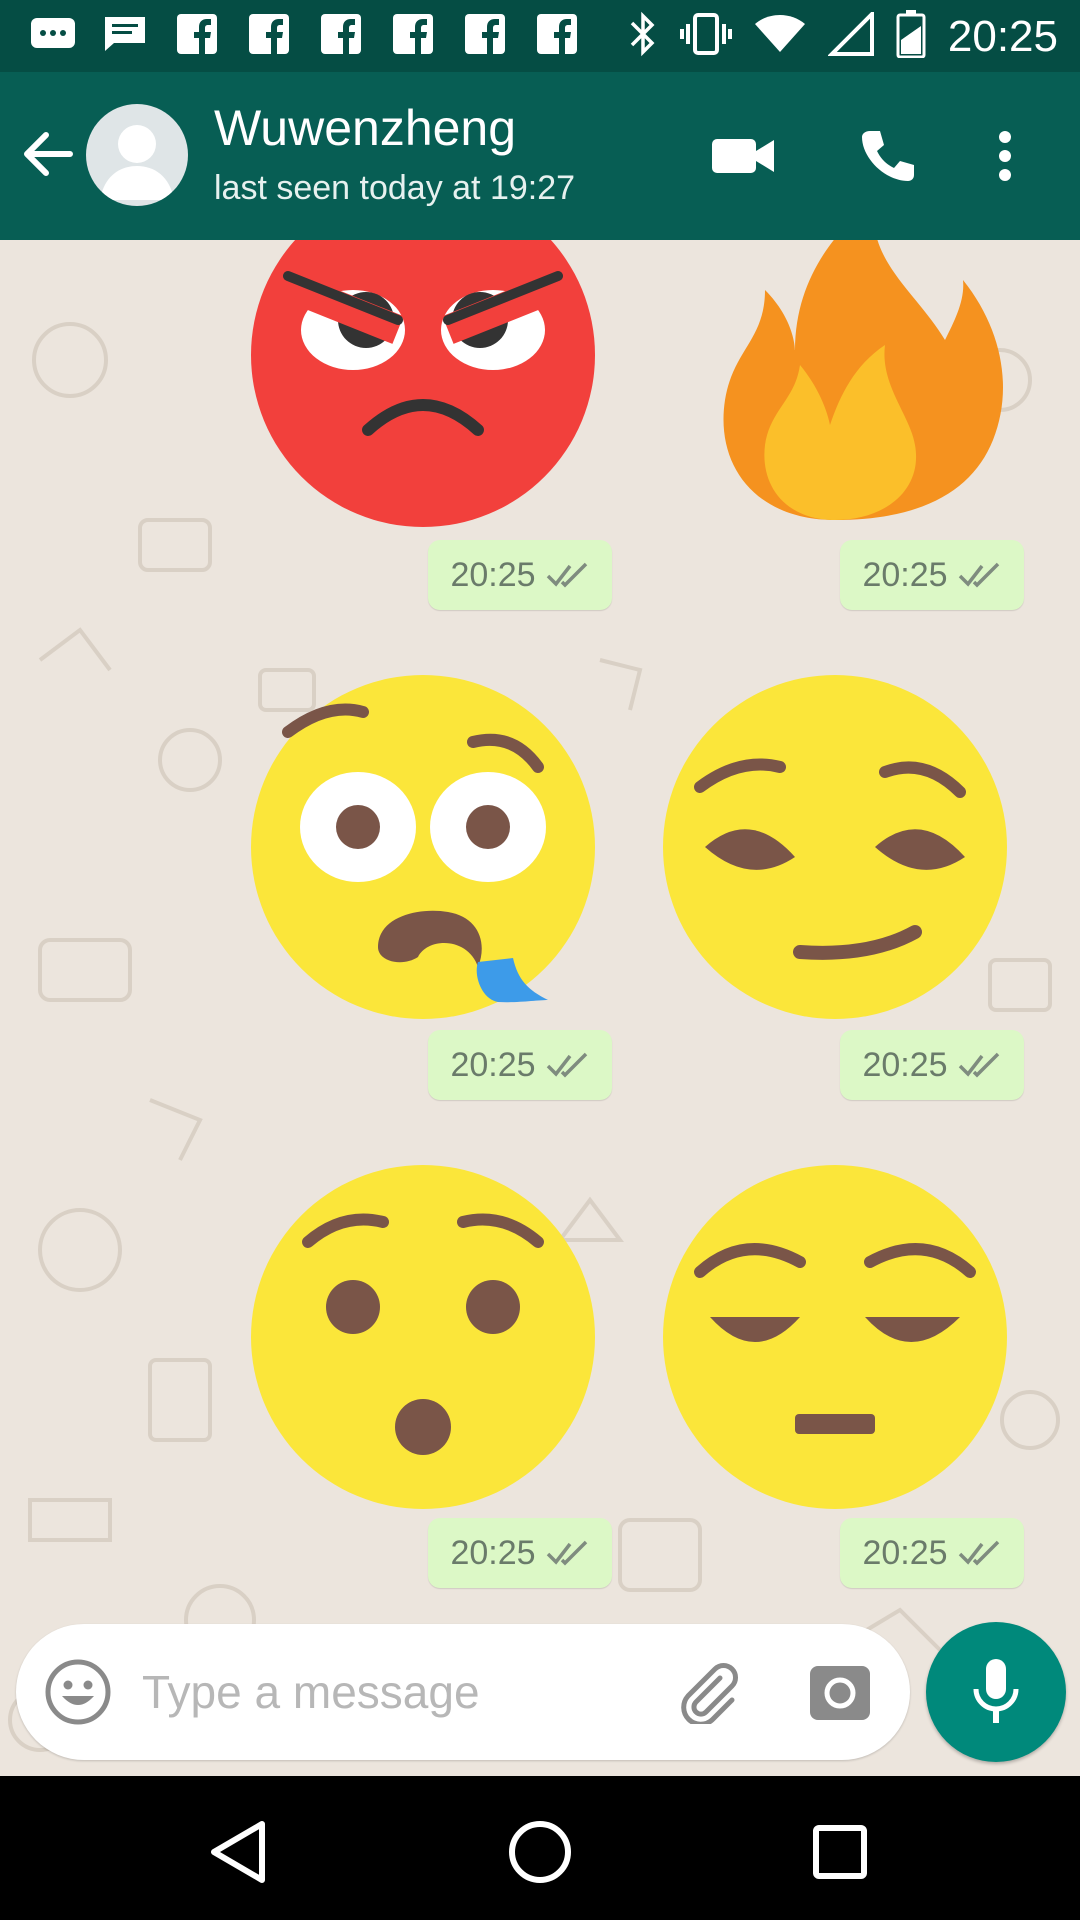  I want to click on default-avatar-icon, so click(137, 162).